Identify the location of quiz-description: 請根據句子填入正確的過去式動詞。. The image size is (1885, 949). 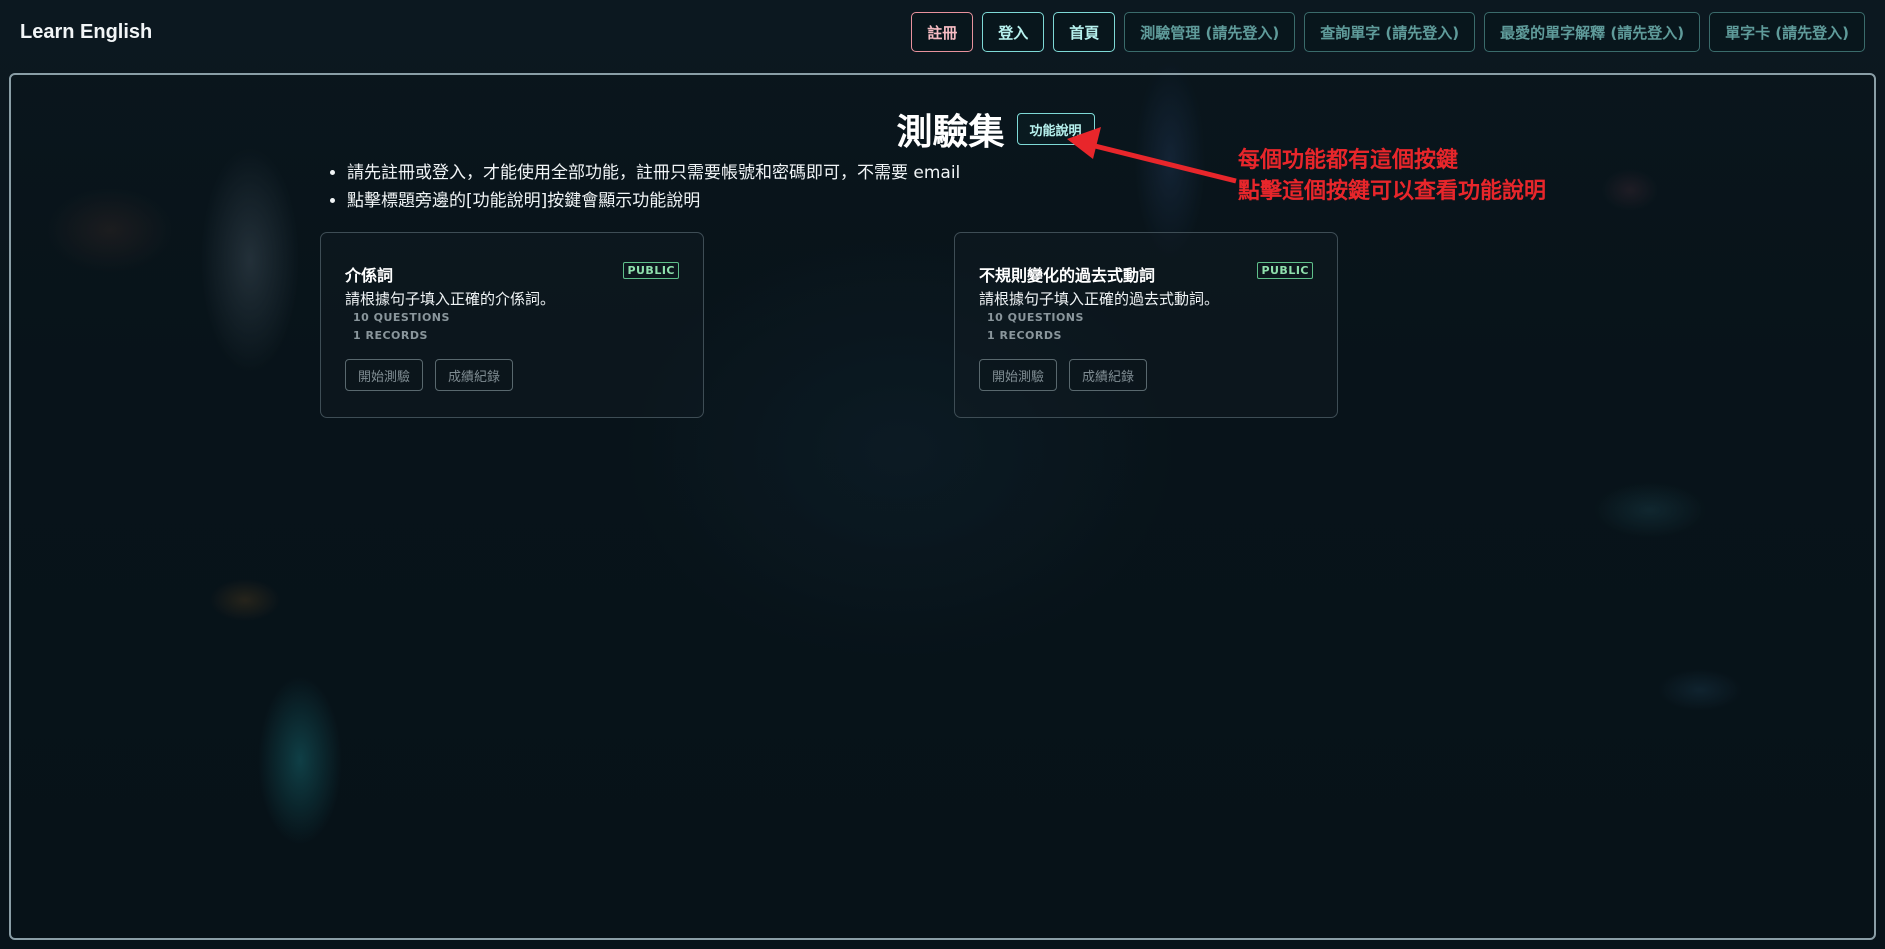
(1099, 299).